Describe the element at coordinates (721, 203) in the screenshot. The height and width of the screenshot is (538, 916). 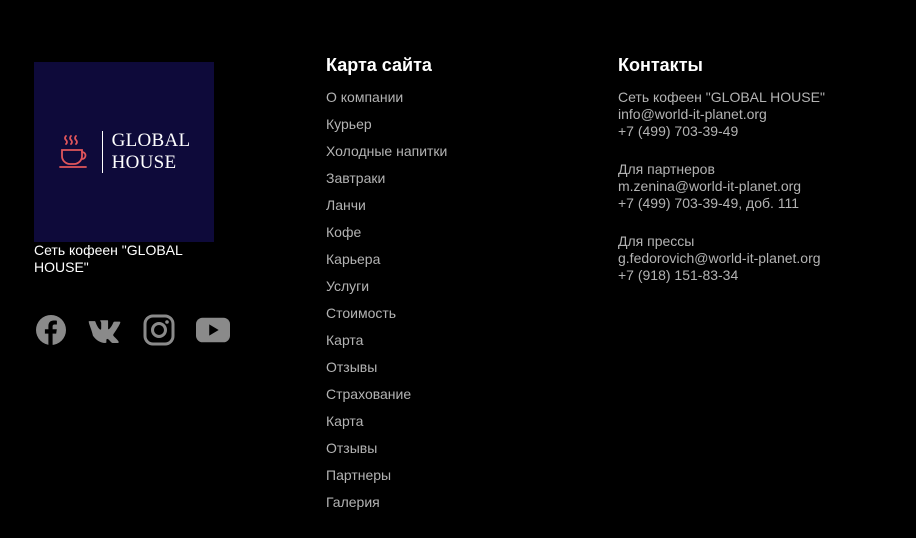
I see `contact-phone: +7 (499) 703-39-49, доб. 111` at that location.